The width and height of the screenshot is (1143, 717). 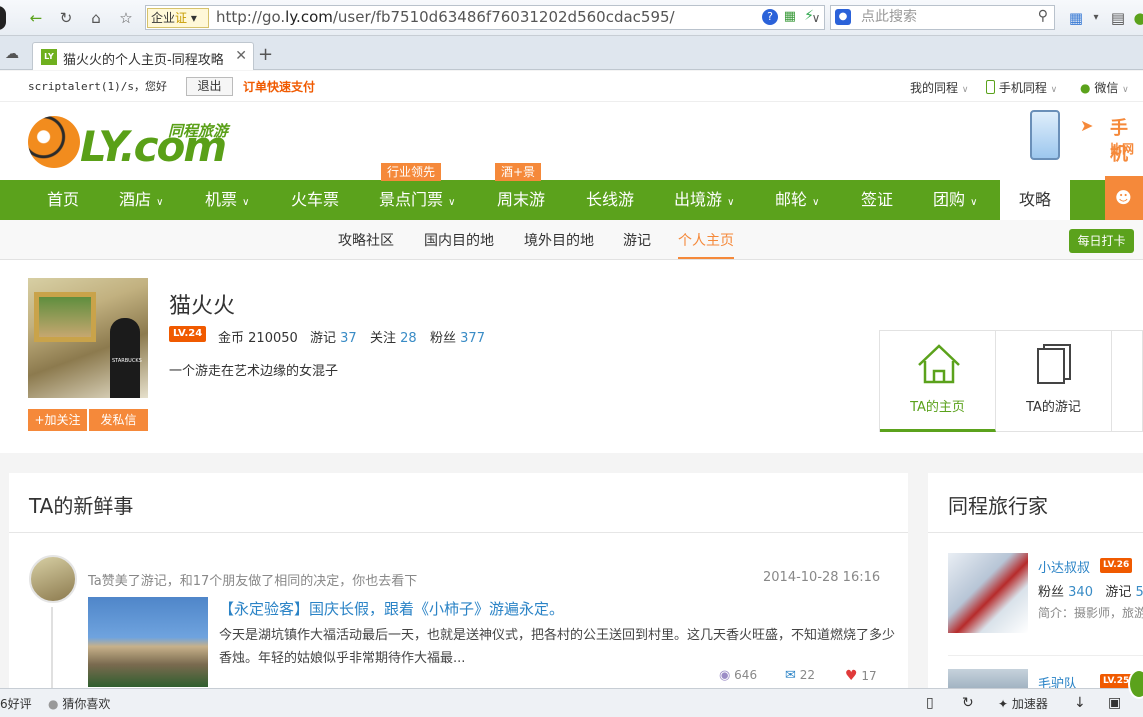 What do you see at coordinates (12, 54) in the screenshot?
I see `cloud-icon: ☁` at bounding box center [12, 54].